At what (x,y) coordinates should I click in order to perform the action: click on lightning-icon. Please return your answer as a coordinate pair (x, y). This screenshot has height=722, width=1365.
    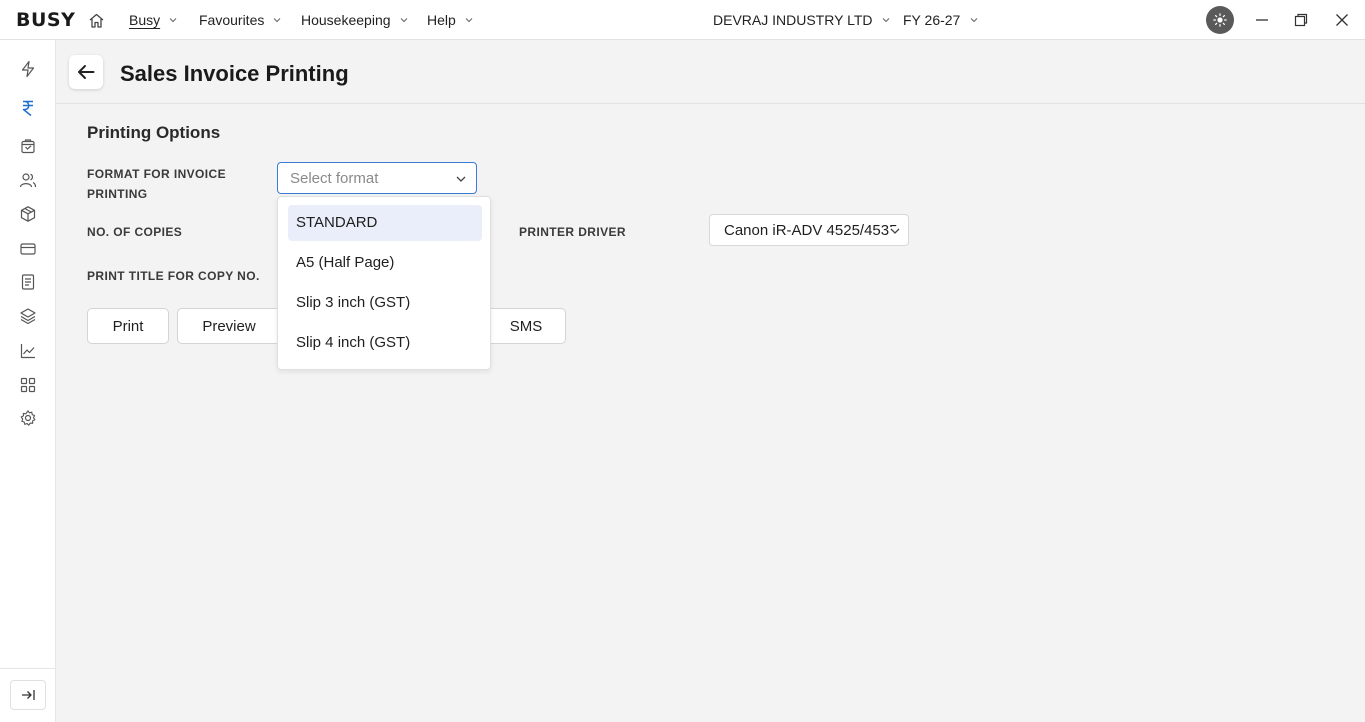
    Looking at the image, I should click on (28, 69).